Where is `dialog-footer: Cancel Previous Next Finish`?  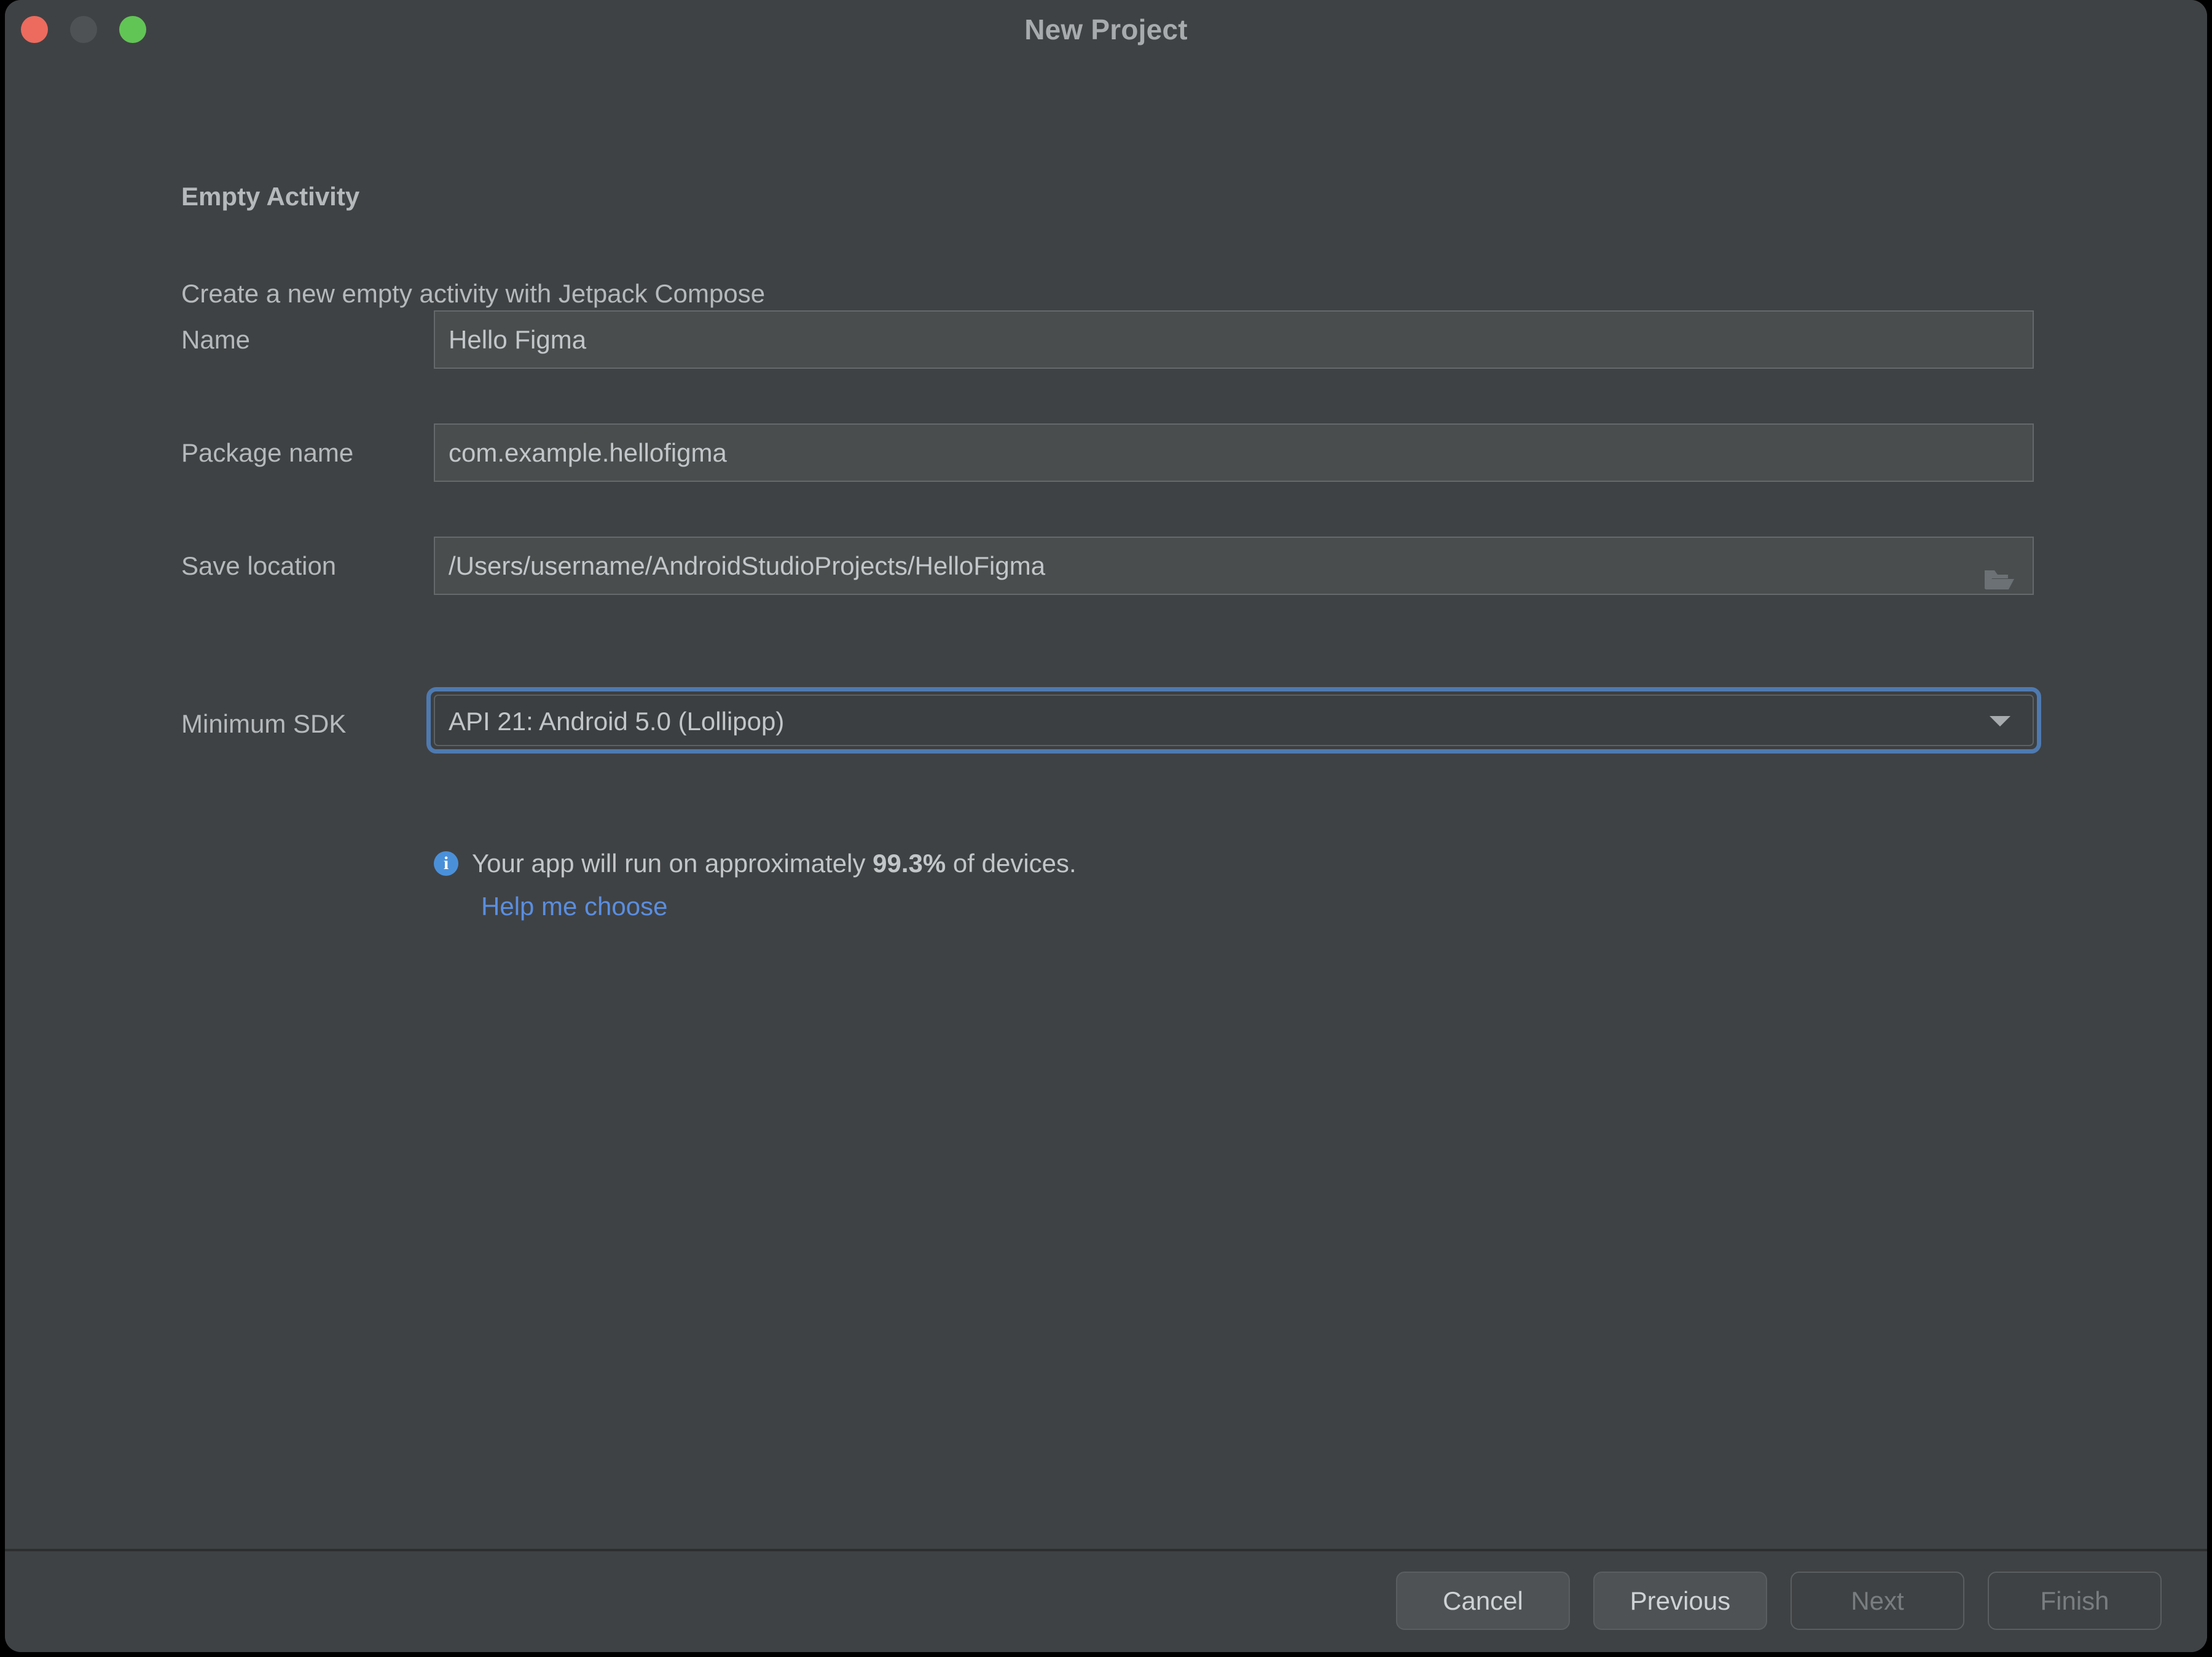 dialog-footer: Cancel Previous Next Finish is located at coordinates (1106, 1601).